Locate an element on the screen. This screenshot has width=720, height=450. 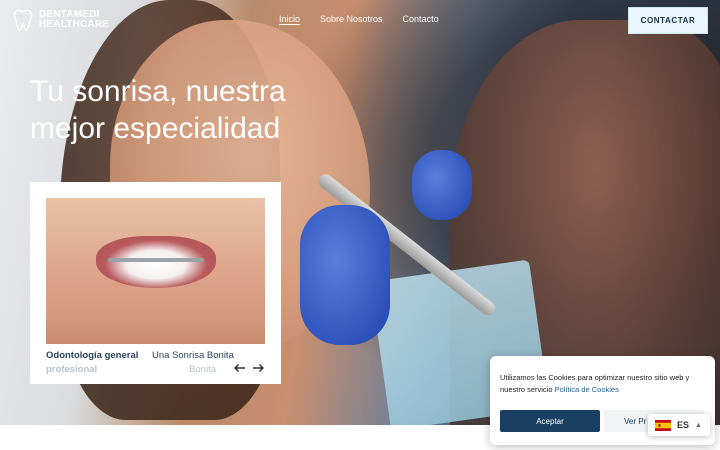
nav-item-sobre-nosotros: Sobre Nosotros is located at coordinates (351, 19).